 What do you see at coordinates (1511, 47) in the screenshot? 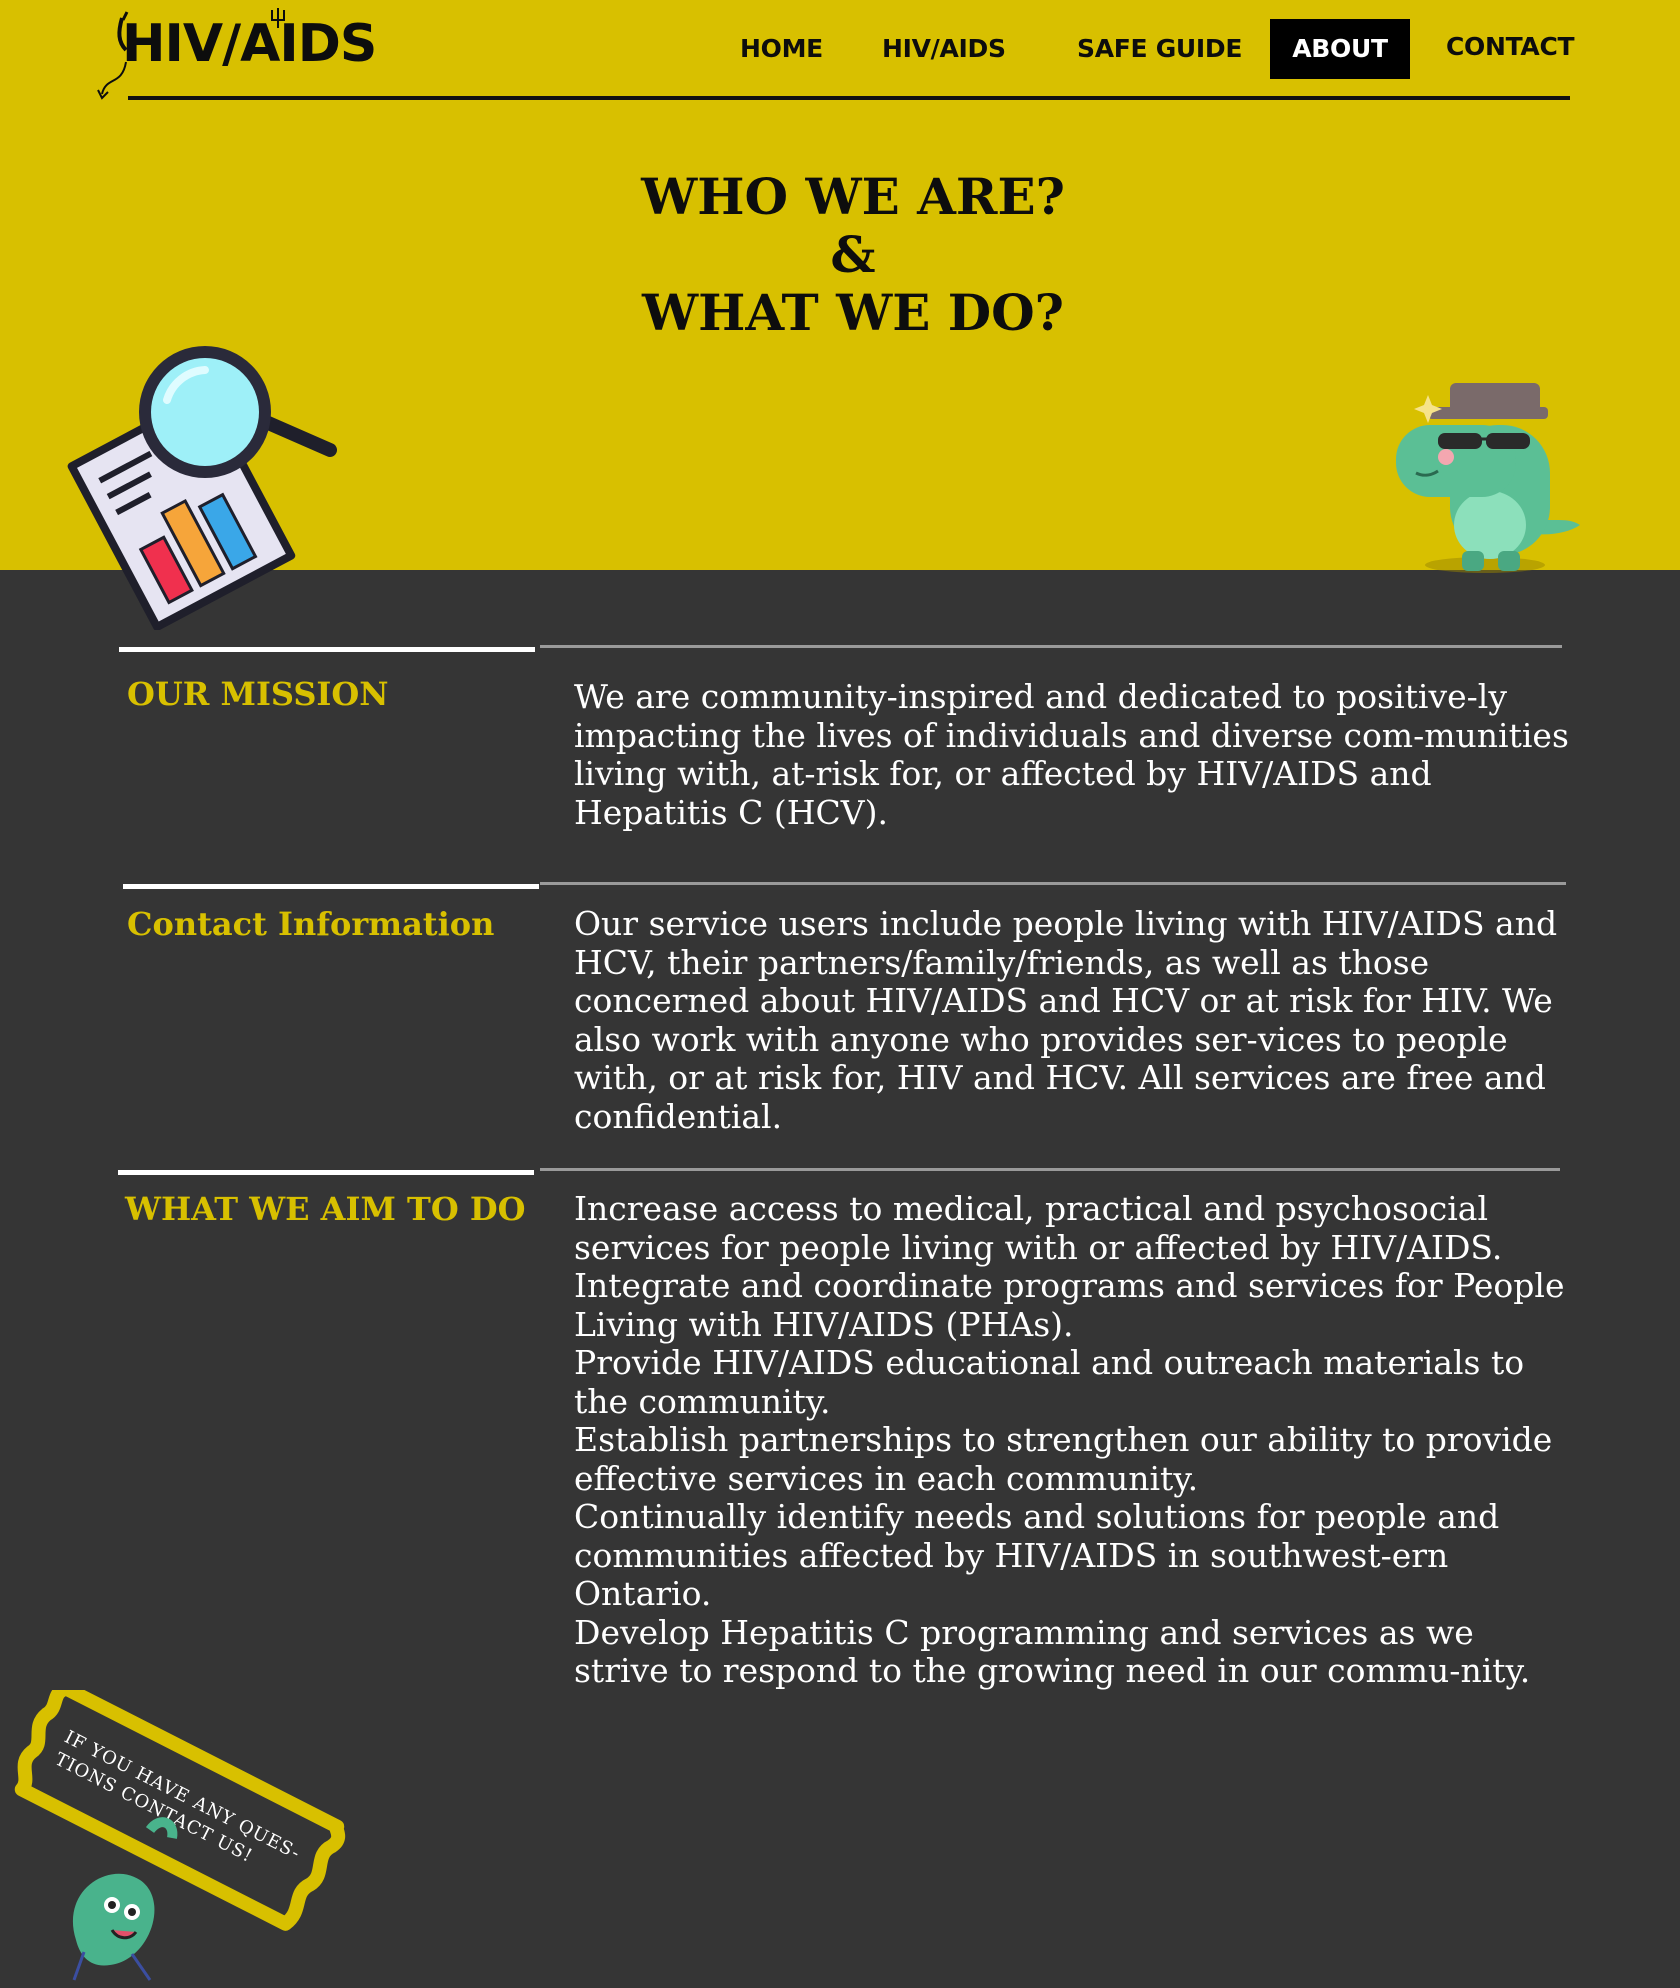
I see `nav-contact: CONTACT` at bounding box center [1511, 47].